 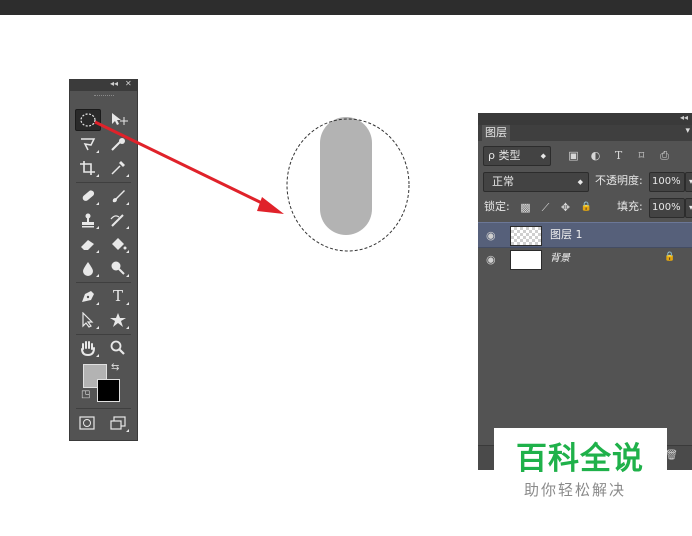 I want to click on pixel-filter-icon: ▣, so click(x=573, y=155).